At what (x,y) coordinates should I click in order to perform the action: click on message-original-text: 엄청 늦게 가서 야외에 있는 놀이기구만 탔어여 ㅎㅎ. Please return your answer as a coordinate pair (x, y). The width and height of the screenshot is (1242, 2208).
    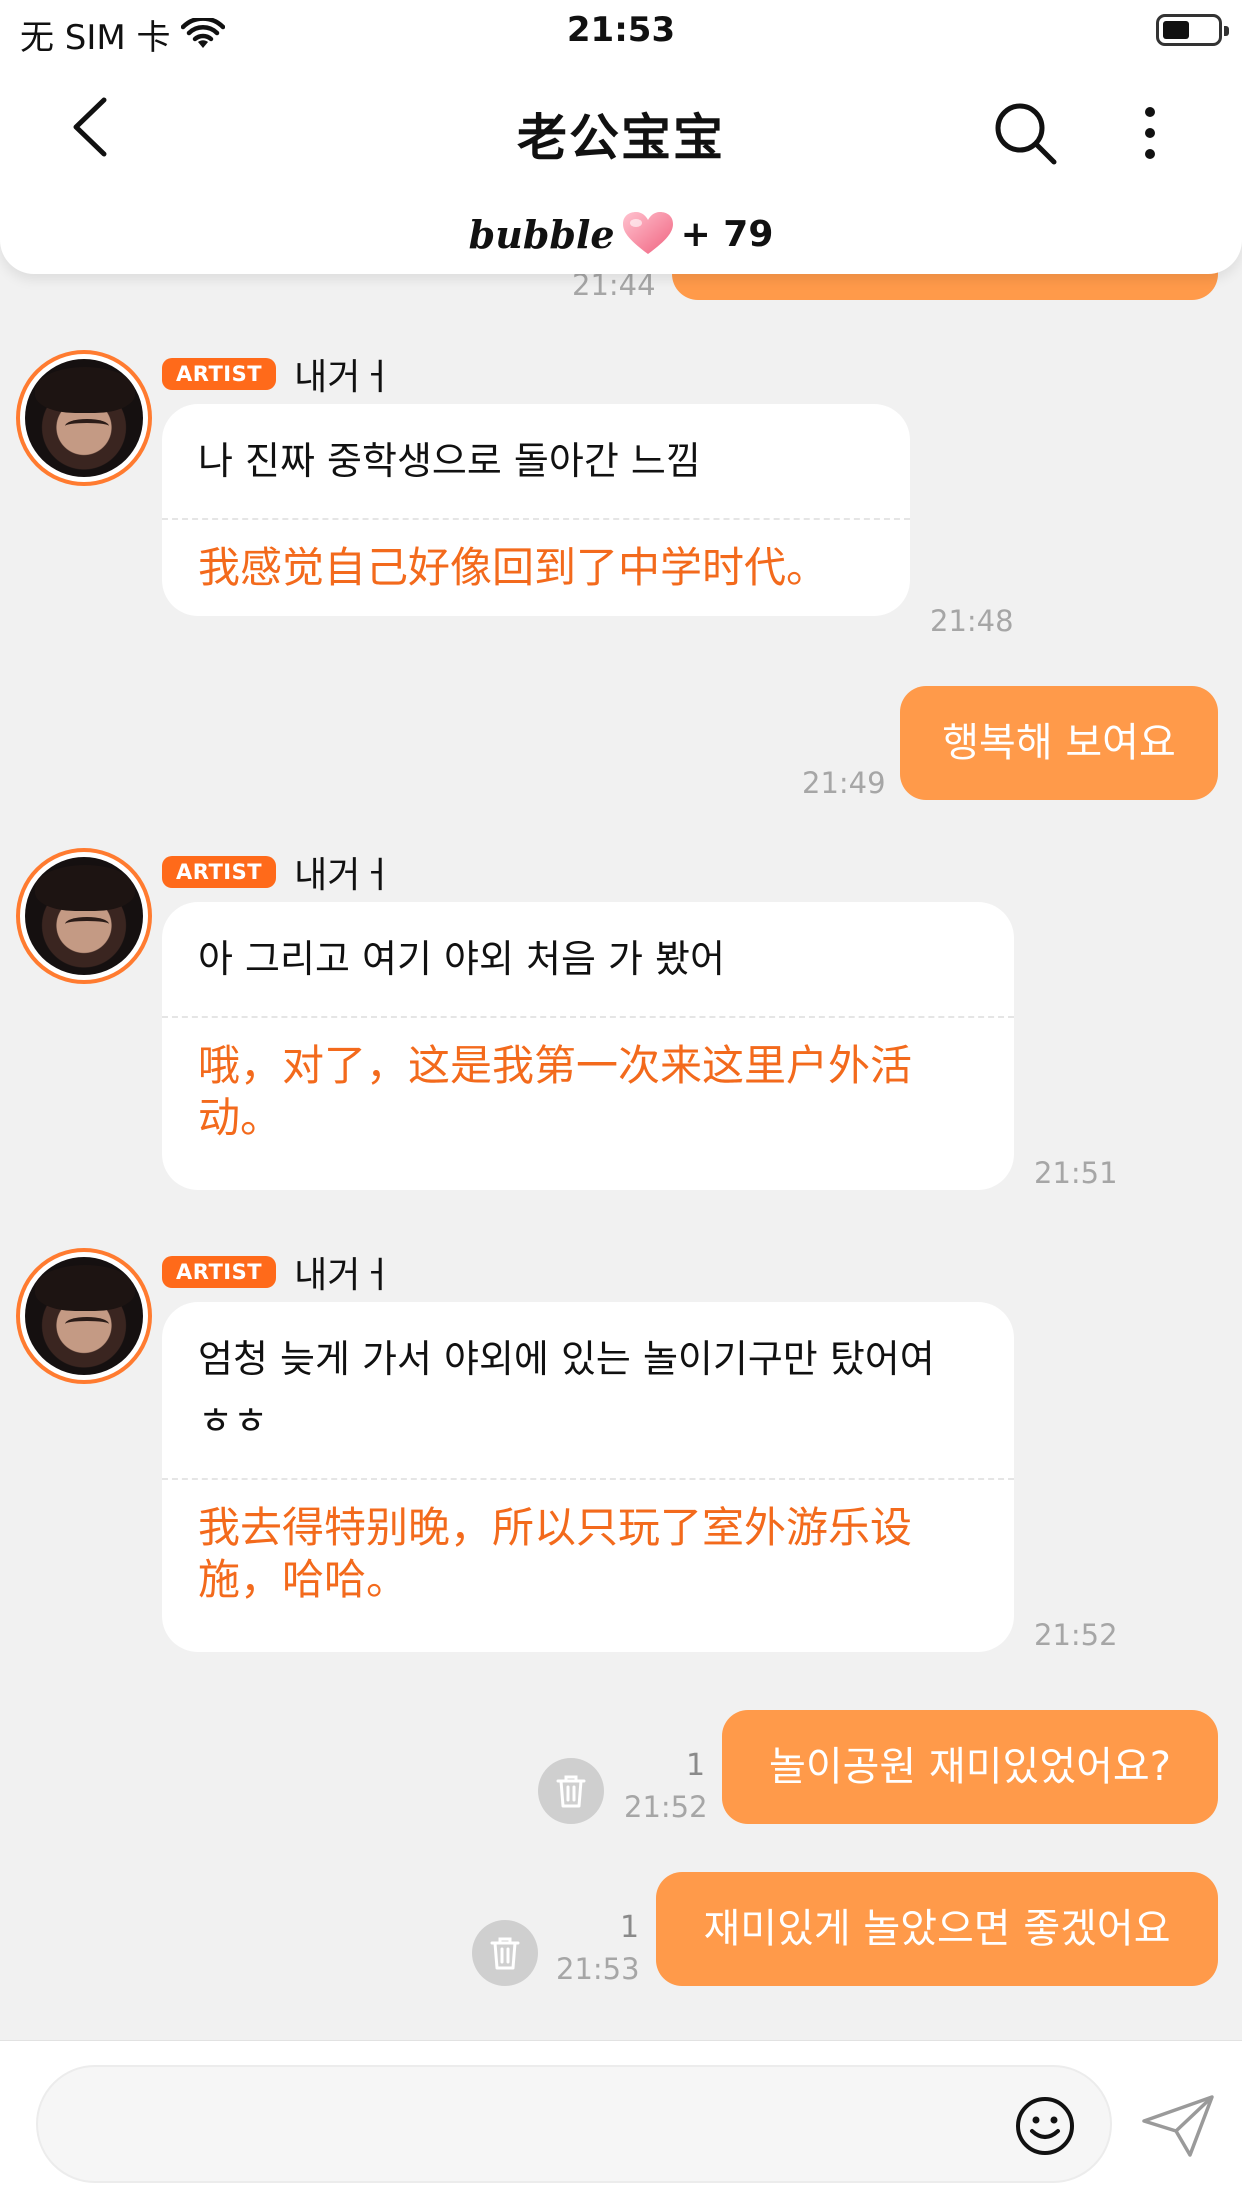
    Looking at the image, I should click on (566, 1390).